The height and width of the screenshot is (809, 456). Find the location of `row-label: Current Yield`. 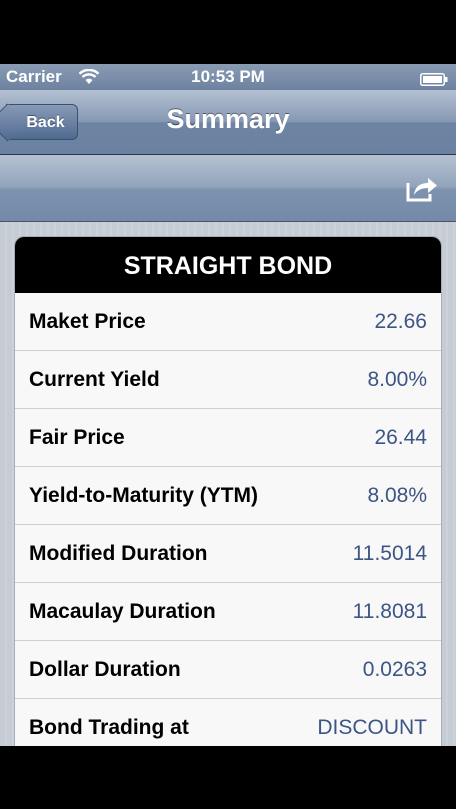

row-label: Current Yield is located at coordinates (94, 379).